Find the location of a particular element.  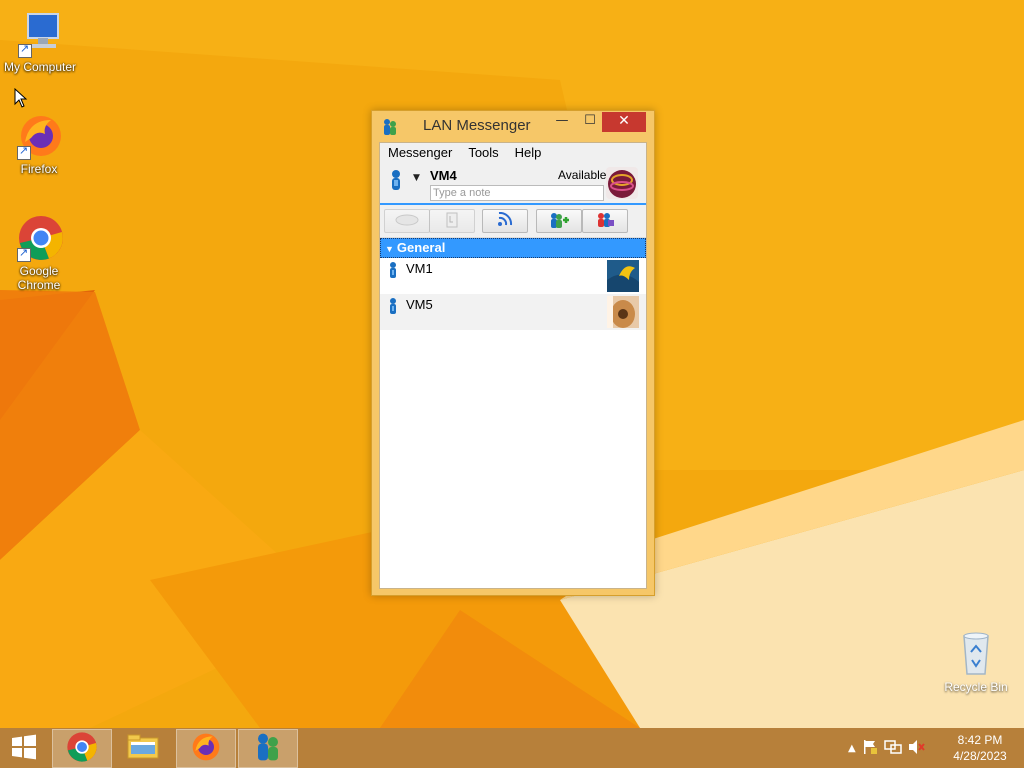

start-button is located at coordinates (24, 748).